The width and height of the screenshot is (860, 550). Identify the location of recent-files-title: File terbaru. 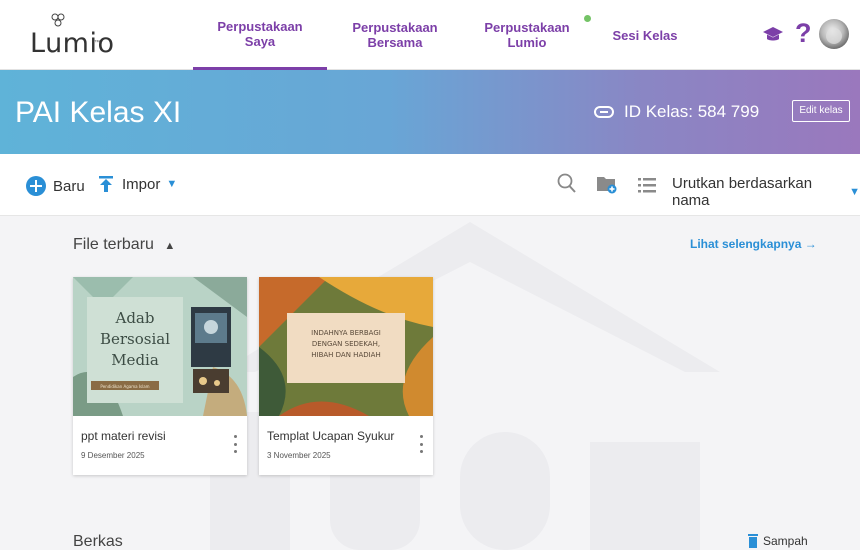
(113, 244).